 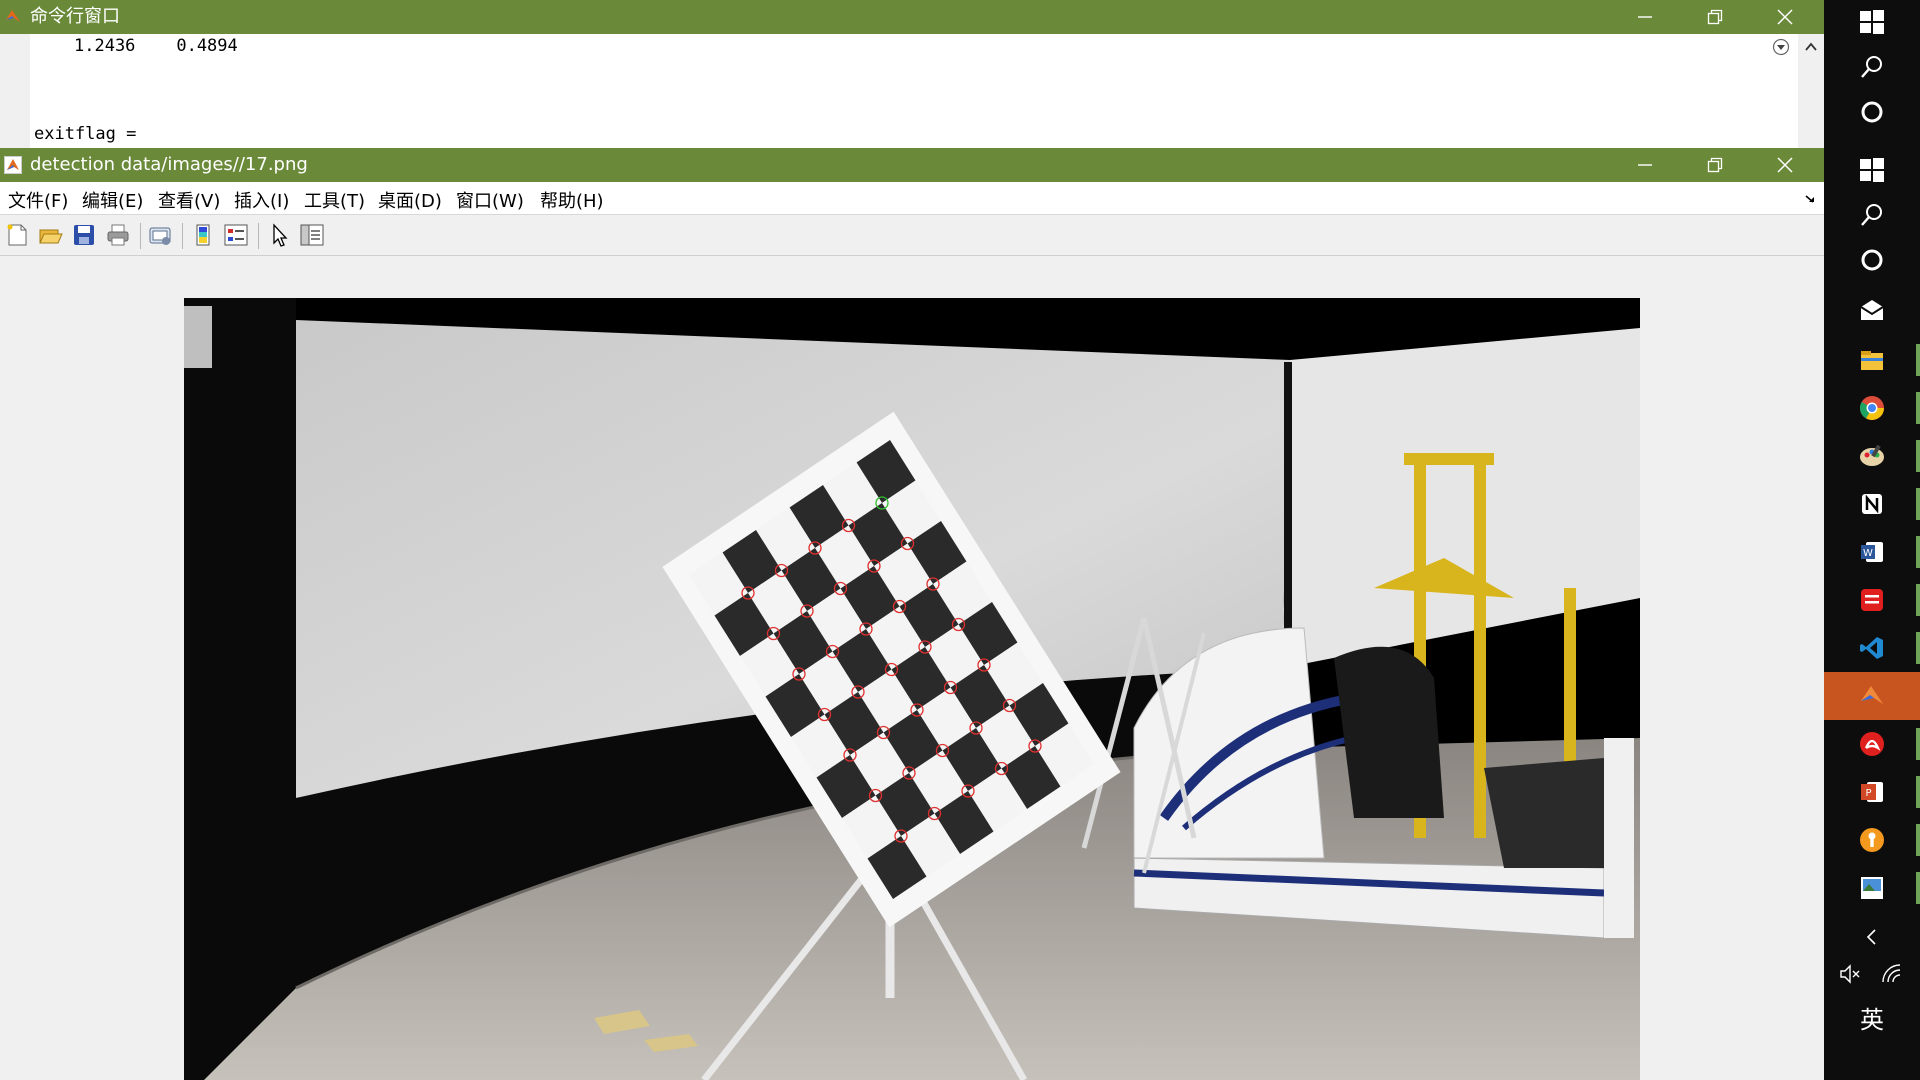 What do you see at coordinates (261, 200) in the screenshot?
I see `menu-insert: 插入(I)` at bounding box center [261, 200].